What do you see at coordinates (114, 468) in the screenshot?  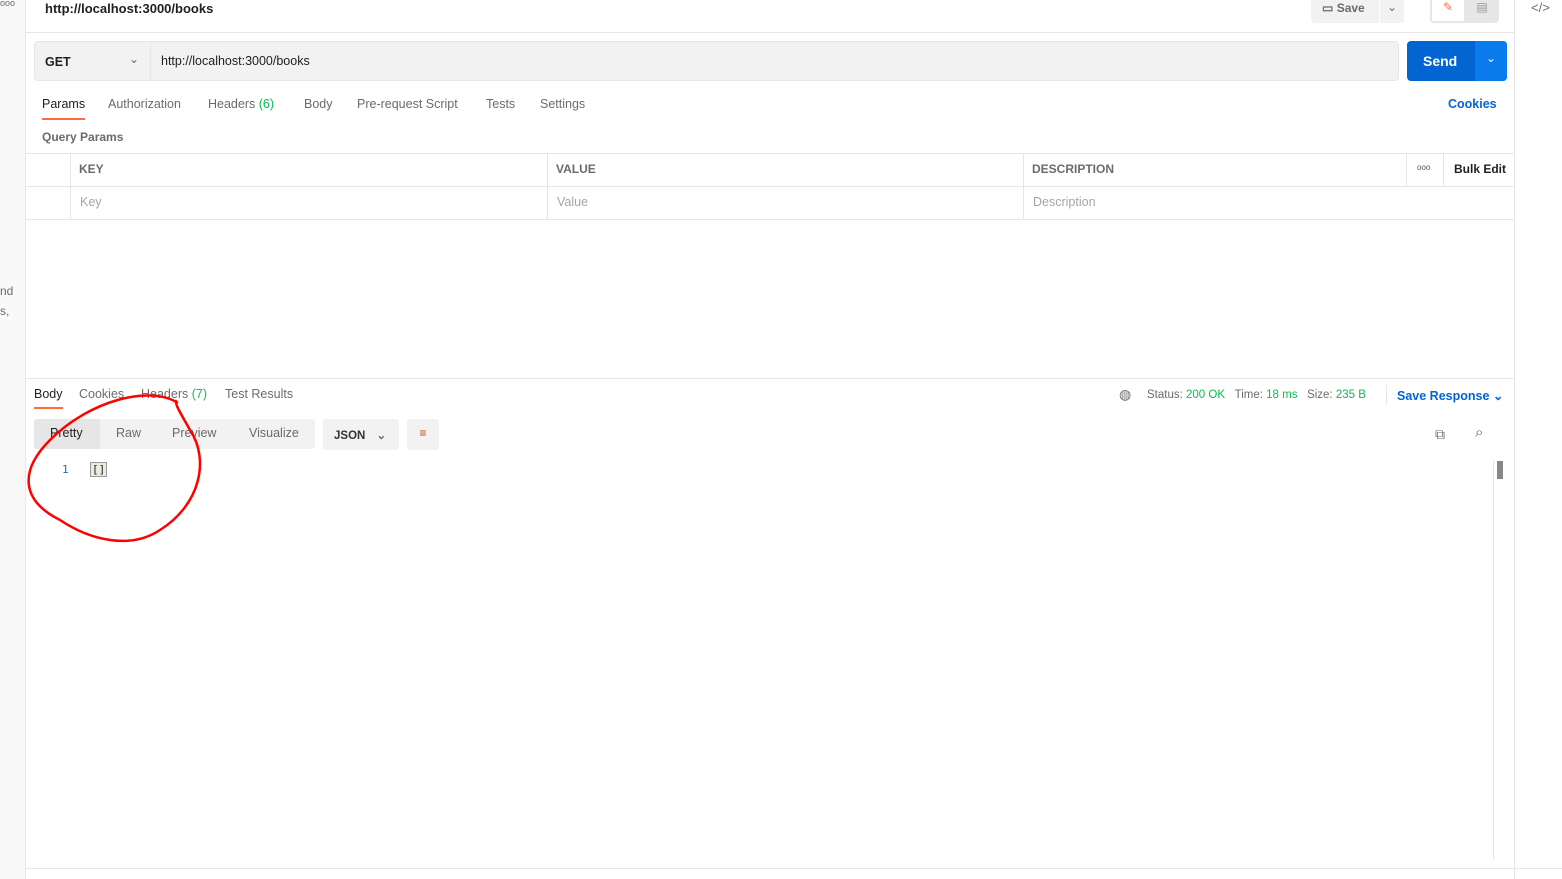 I see `annotation-circle` at bounding box center [114, 468].